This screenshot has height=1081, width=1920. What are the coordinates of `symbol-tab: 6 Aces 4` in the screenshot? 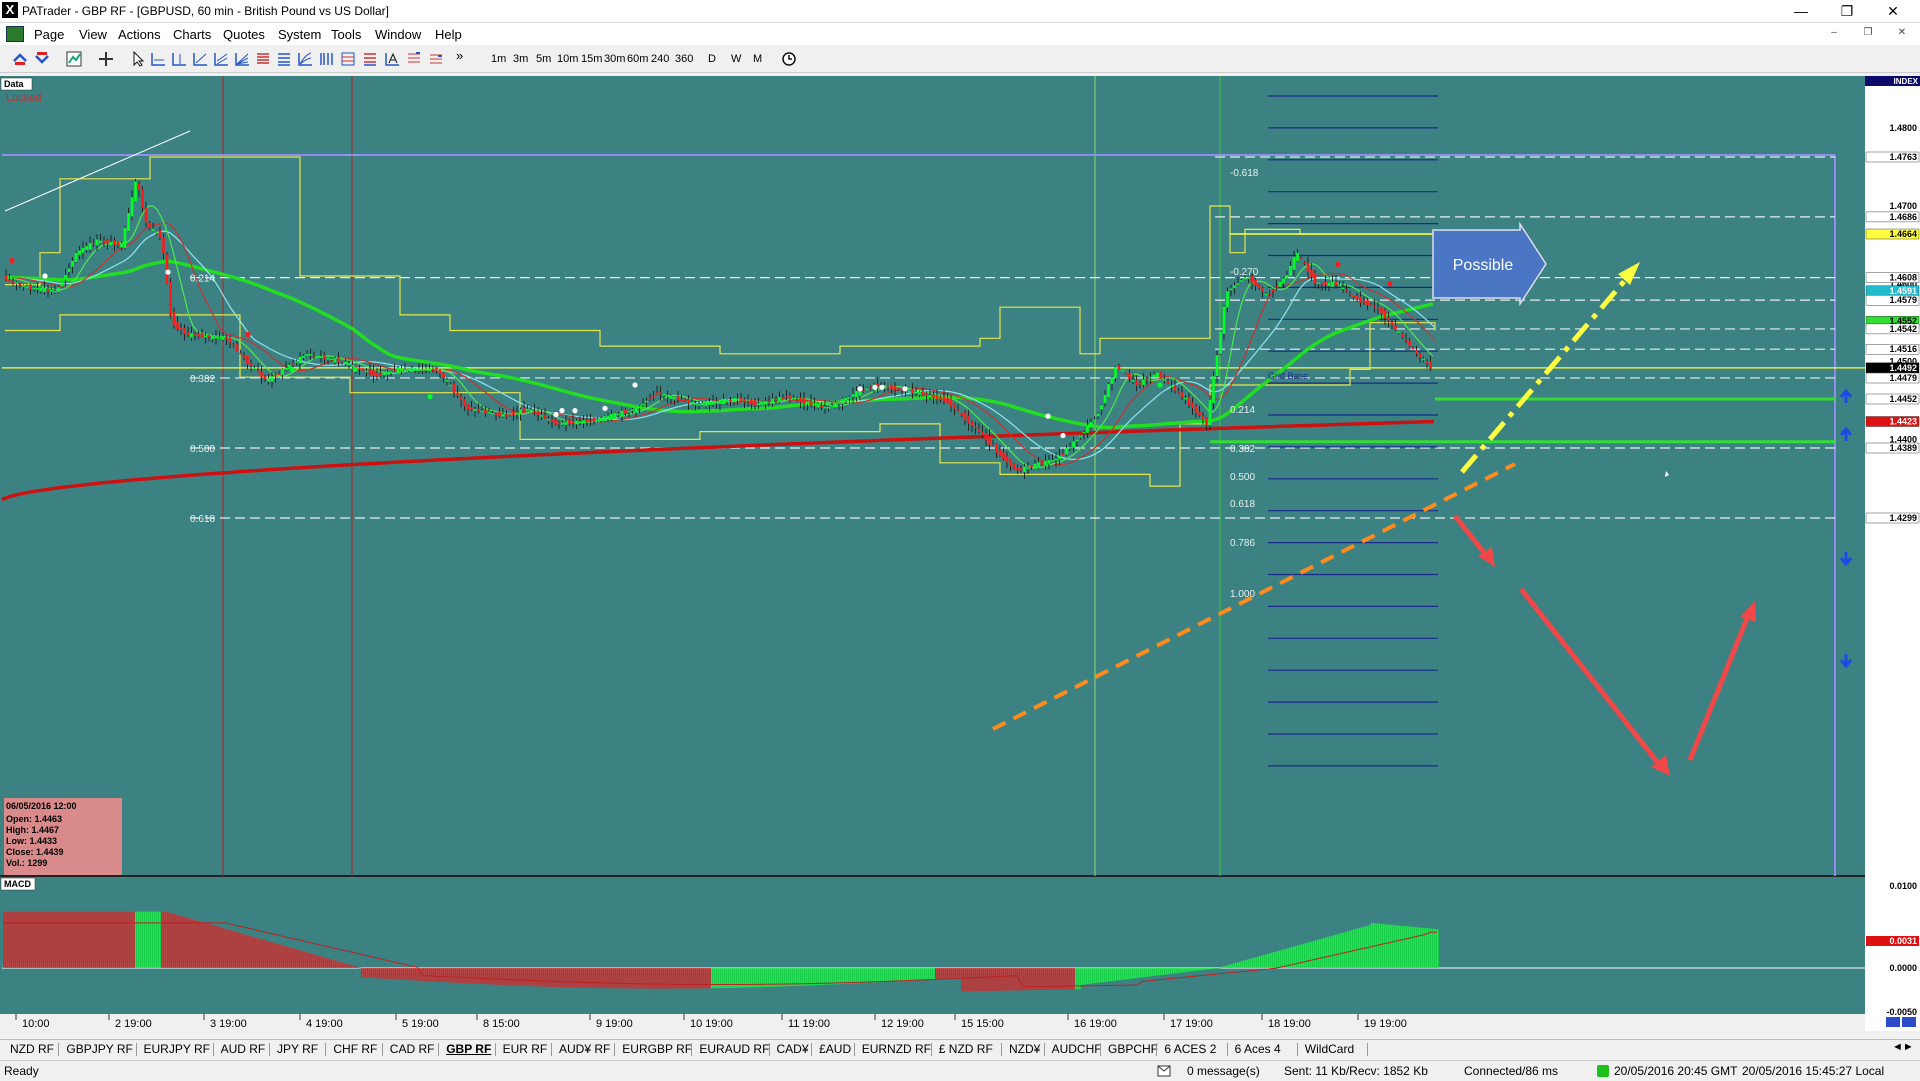 It's located at (1258, 1049).